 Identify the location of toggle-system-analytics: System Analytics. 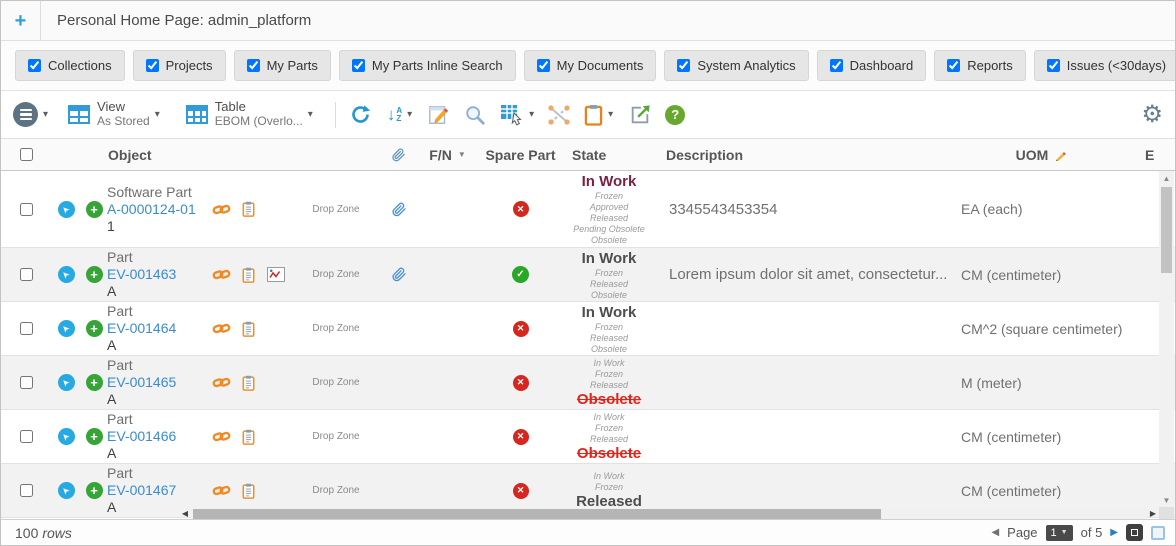
(736, 65).